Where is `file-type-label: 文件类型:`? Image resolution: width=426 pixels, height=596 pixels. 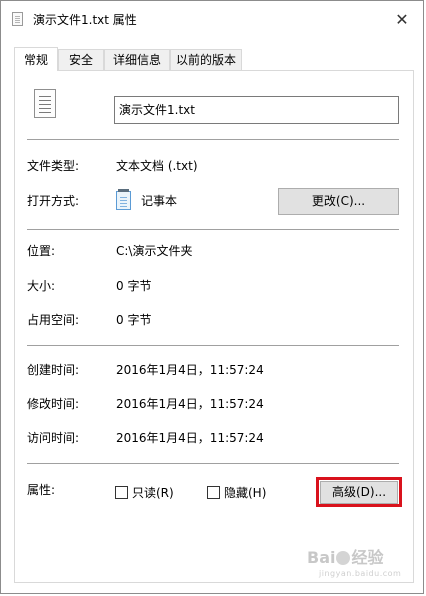
file-type-label: 文件类型: is located at coordinates (53, 166).